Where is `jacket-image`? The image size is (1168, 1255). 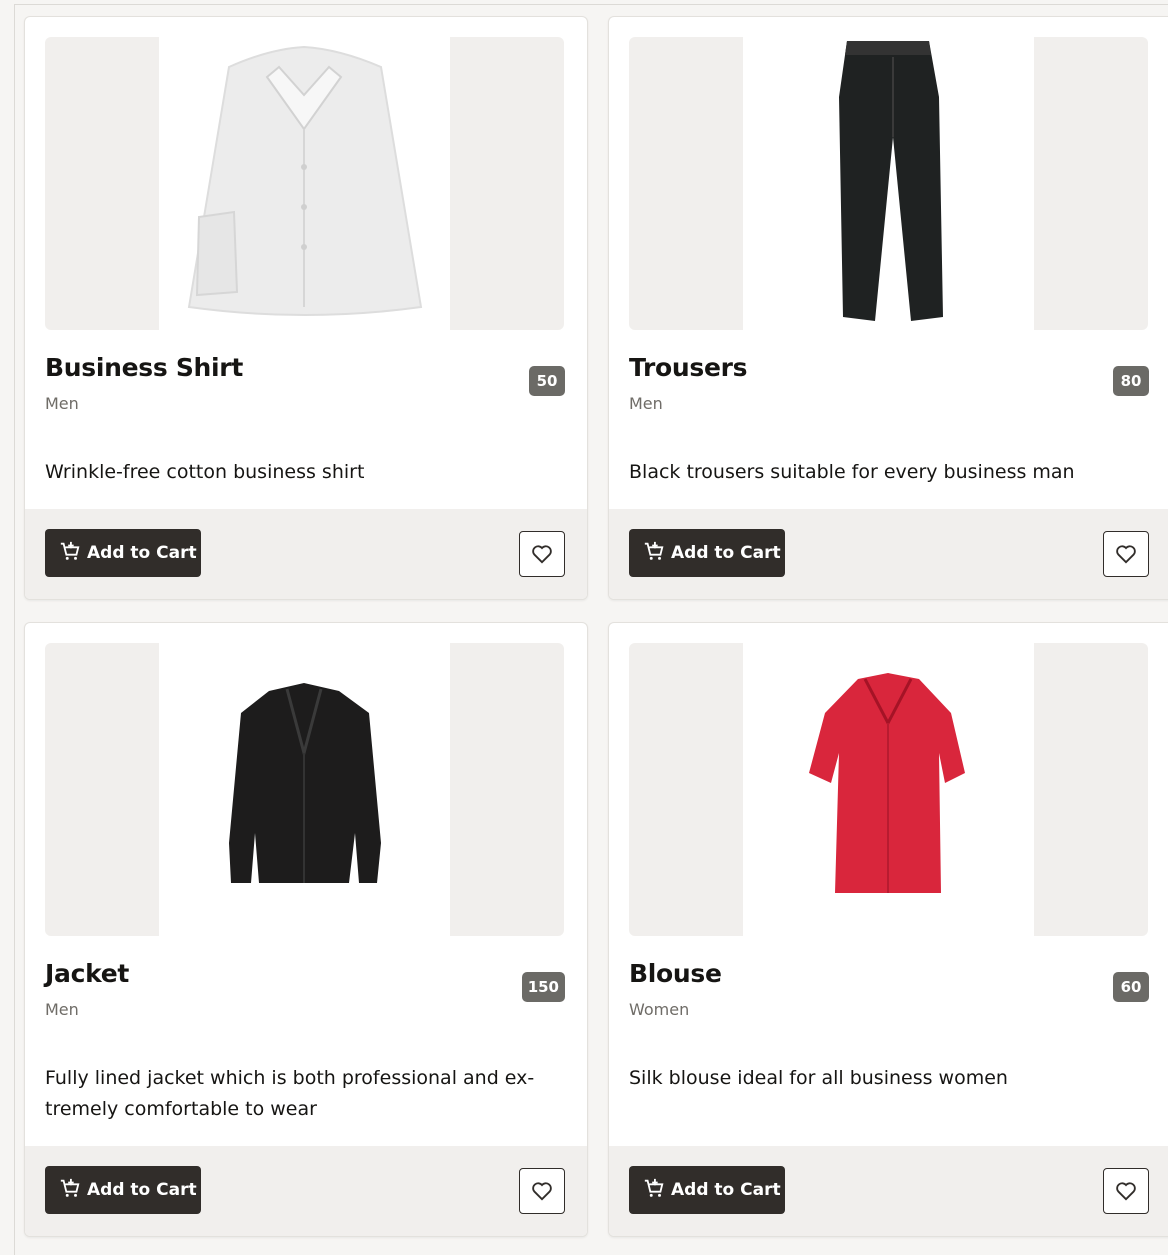
jacket-image is located at coordinates (304, 789).